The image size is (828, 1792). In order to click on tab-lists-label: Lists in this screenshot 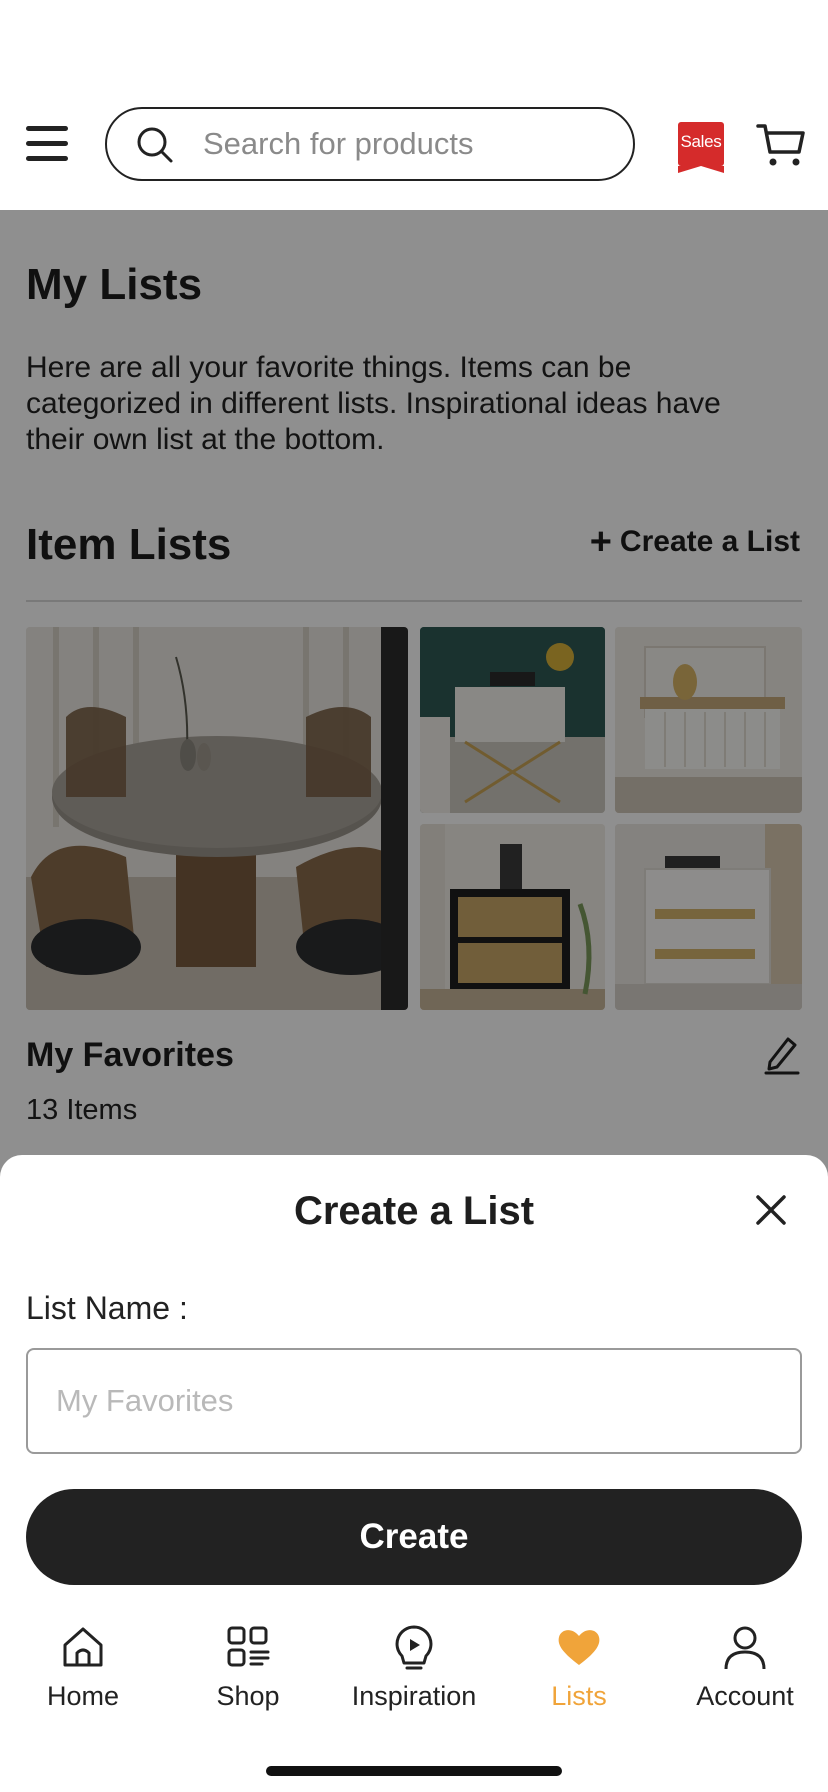, I will do `click(579, 1696)`.